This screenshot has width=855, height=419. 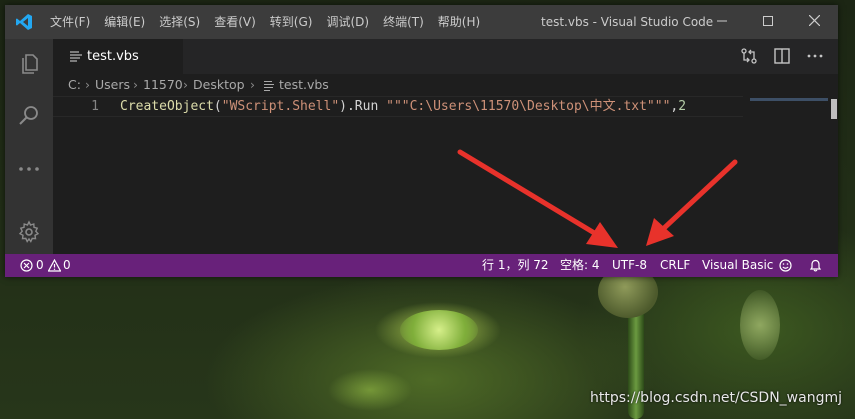 I want to click on language-mode: Visual Basic, so click(x=737, y=265).